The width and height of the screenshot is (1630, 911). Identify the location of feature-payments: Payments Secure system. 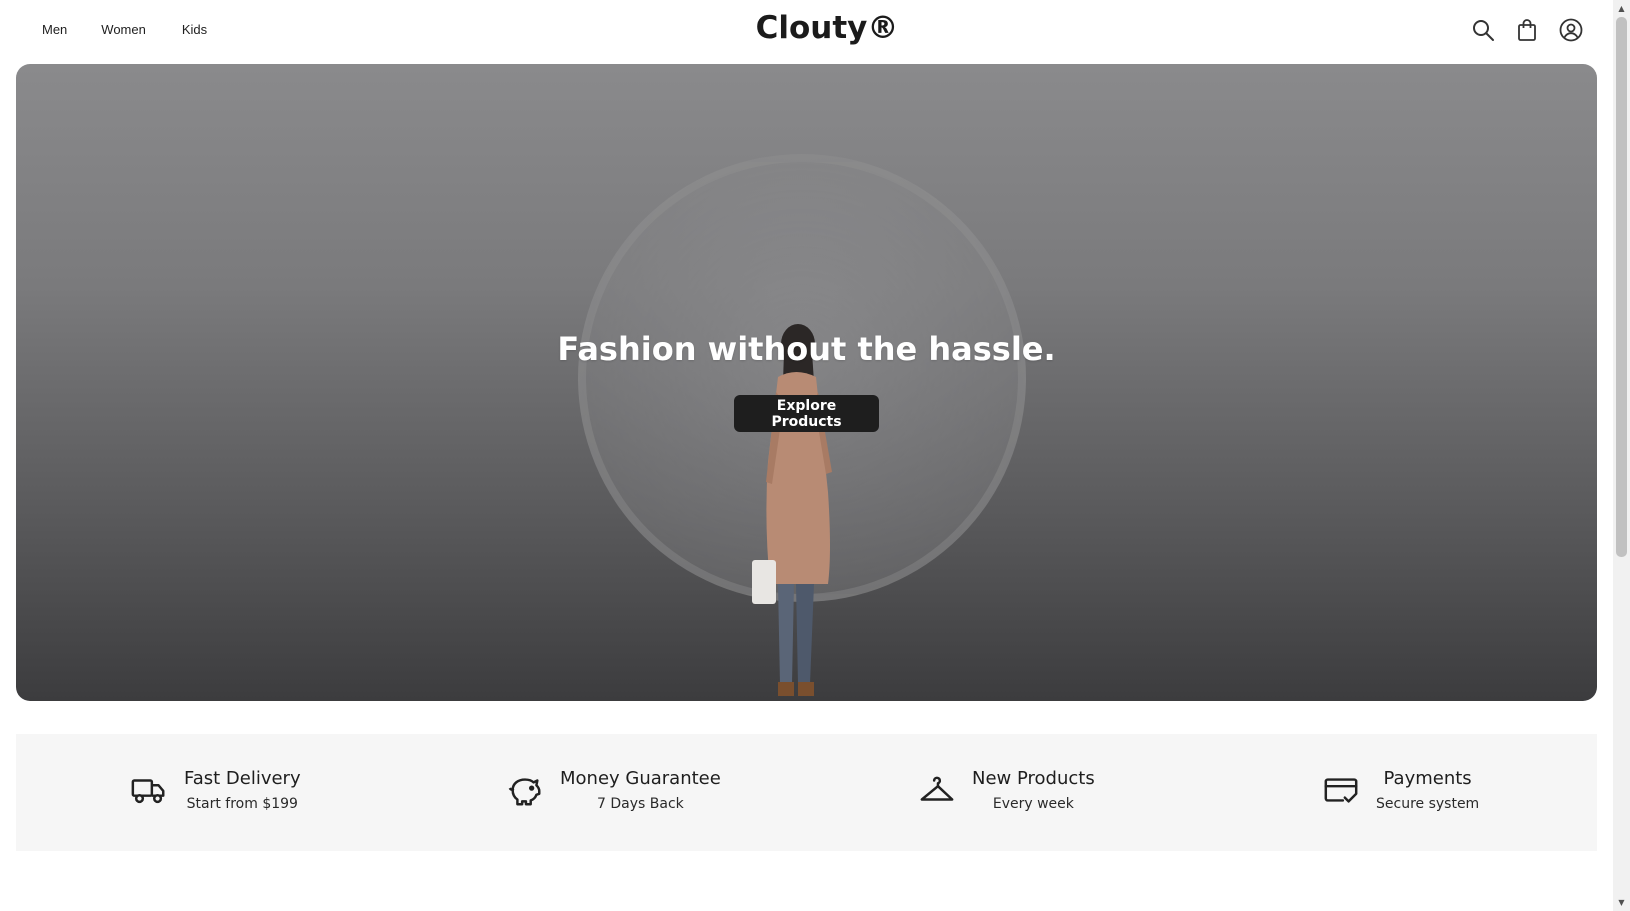
(1400, 790).